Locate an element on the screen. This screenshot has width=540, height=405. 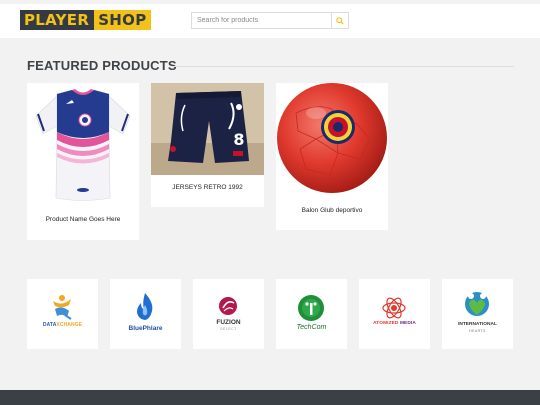
brand-logo-dataxchange: DATAXCHANGE is located at coordinates (62, 314).